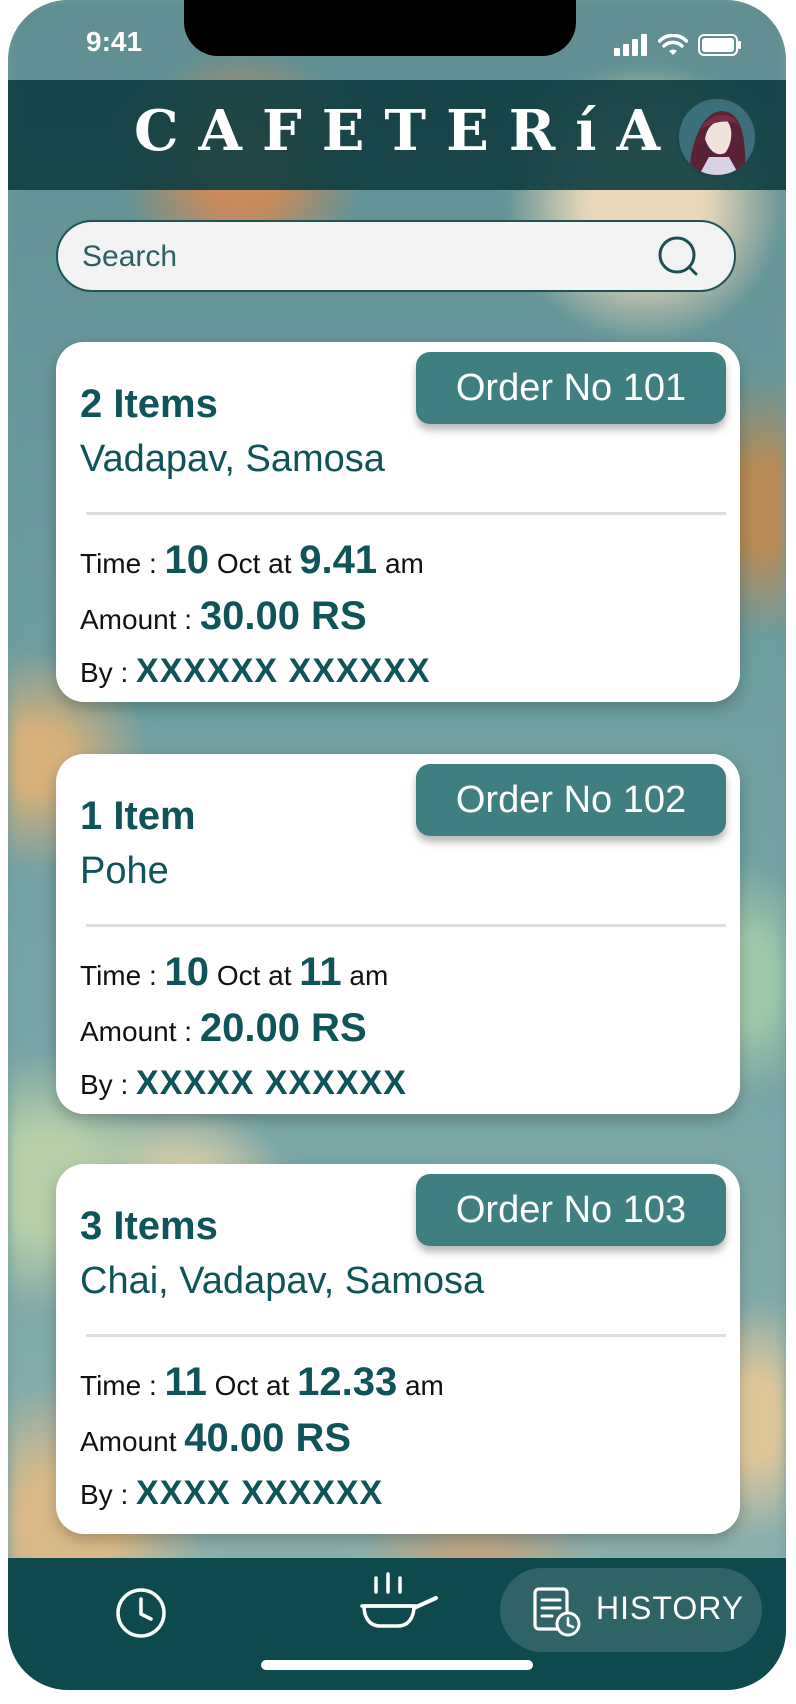 The image size is (796, 1704). I want to click on cooking-pan-icon, so click(400, 1607).